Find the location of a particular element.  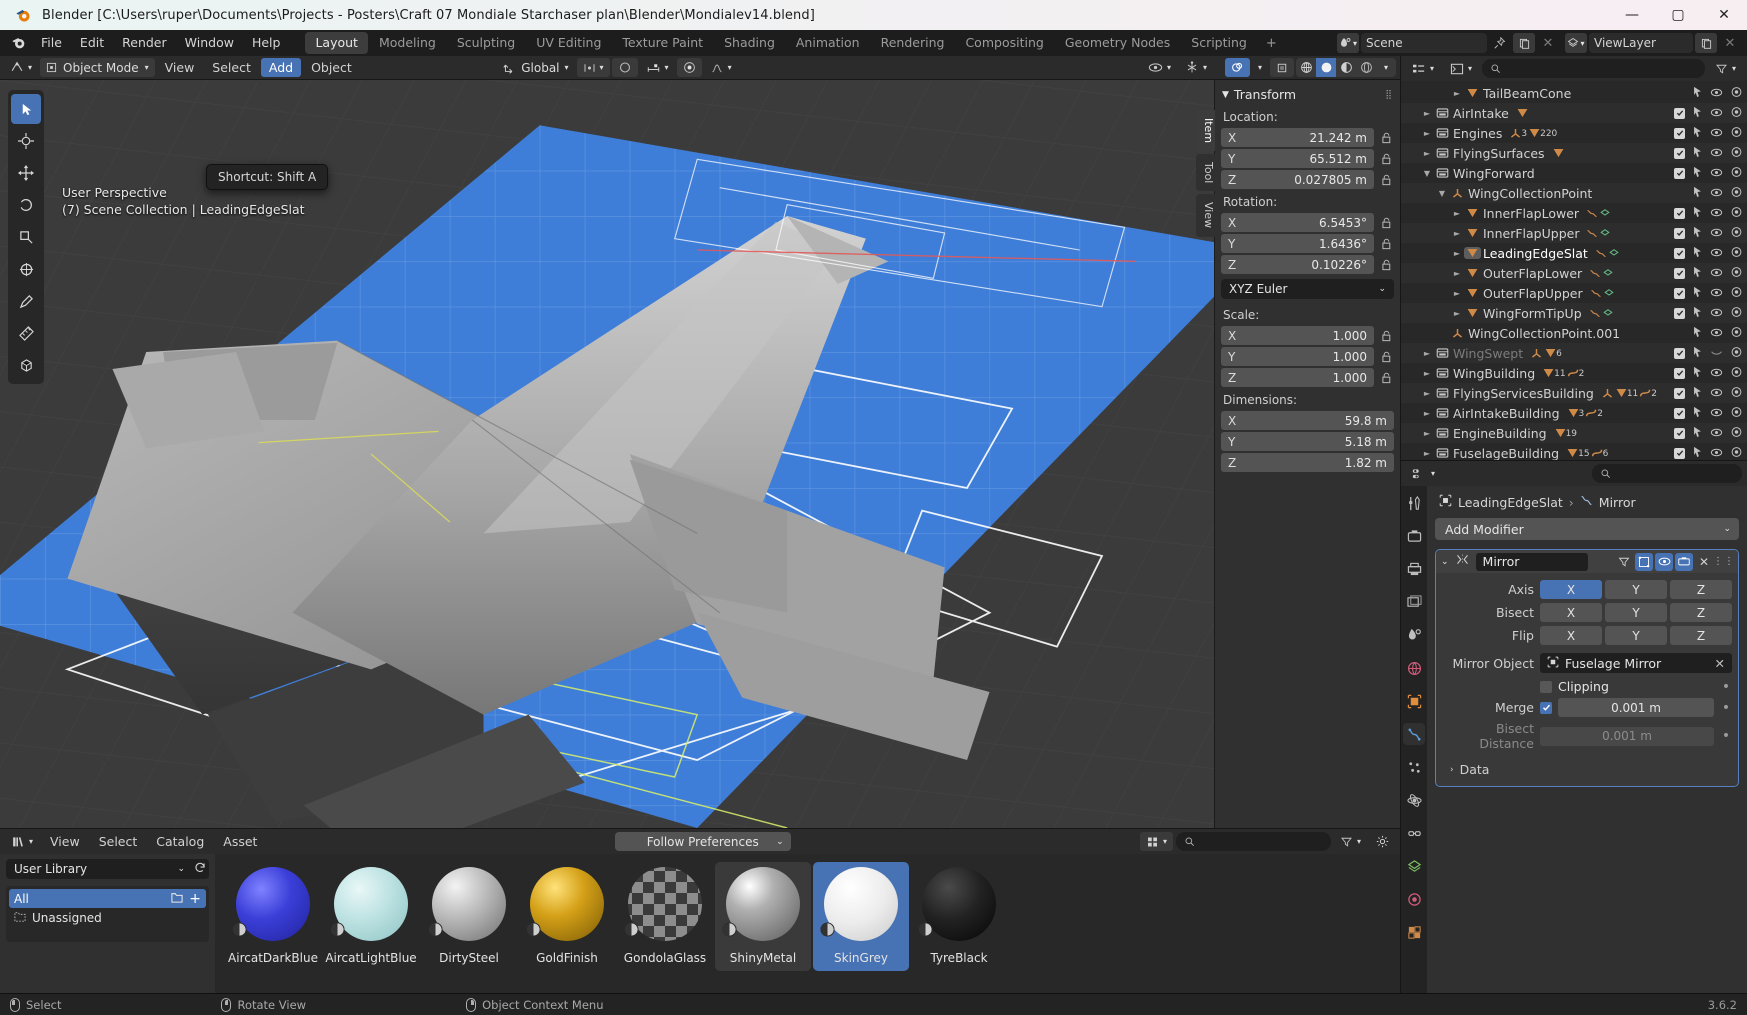

outliner-row: ► TailBeamCone is located at coordinates (1574, 93).